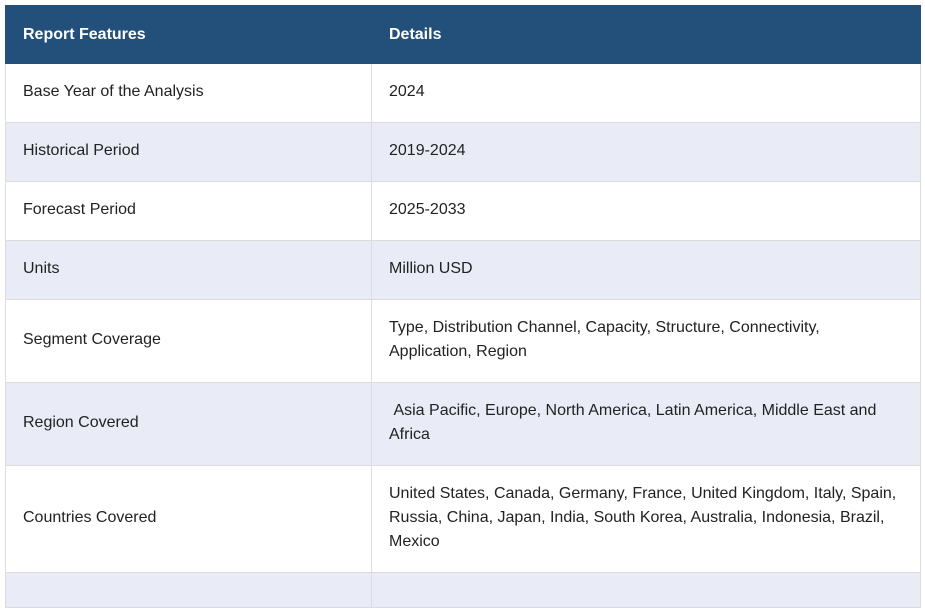 This screenshot has height=608, width=925. I want to click on table-row-partial, so click(463, 590).